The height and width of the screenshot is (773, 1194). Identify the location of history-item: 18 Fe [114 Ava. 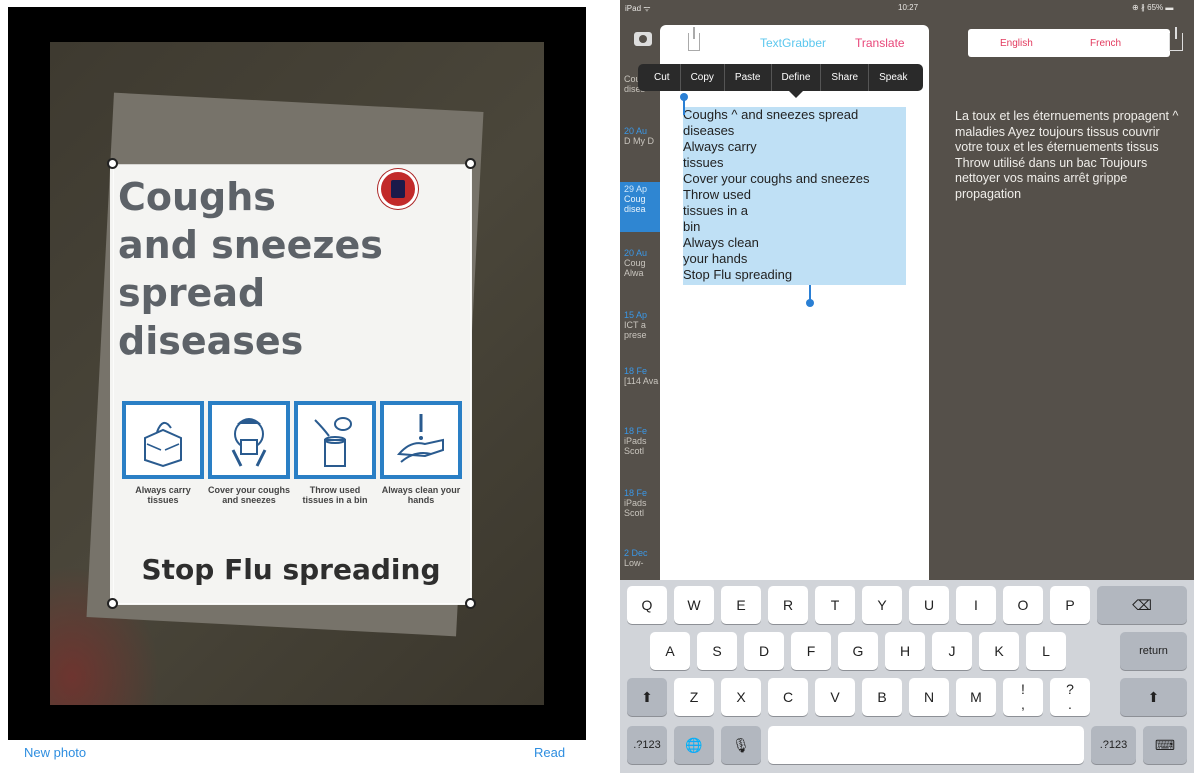
(640, 389).